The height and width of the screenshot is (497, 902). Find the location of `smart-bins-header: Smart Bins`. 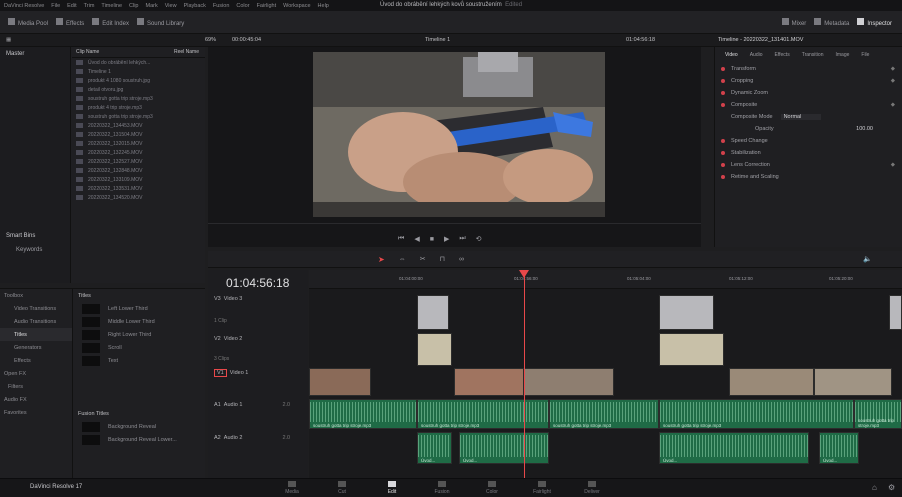

smart-bins-header: Smart Bins is located at coordinates (20, 236).